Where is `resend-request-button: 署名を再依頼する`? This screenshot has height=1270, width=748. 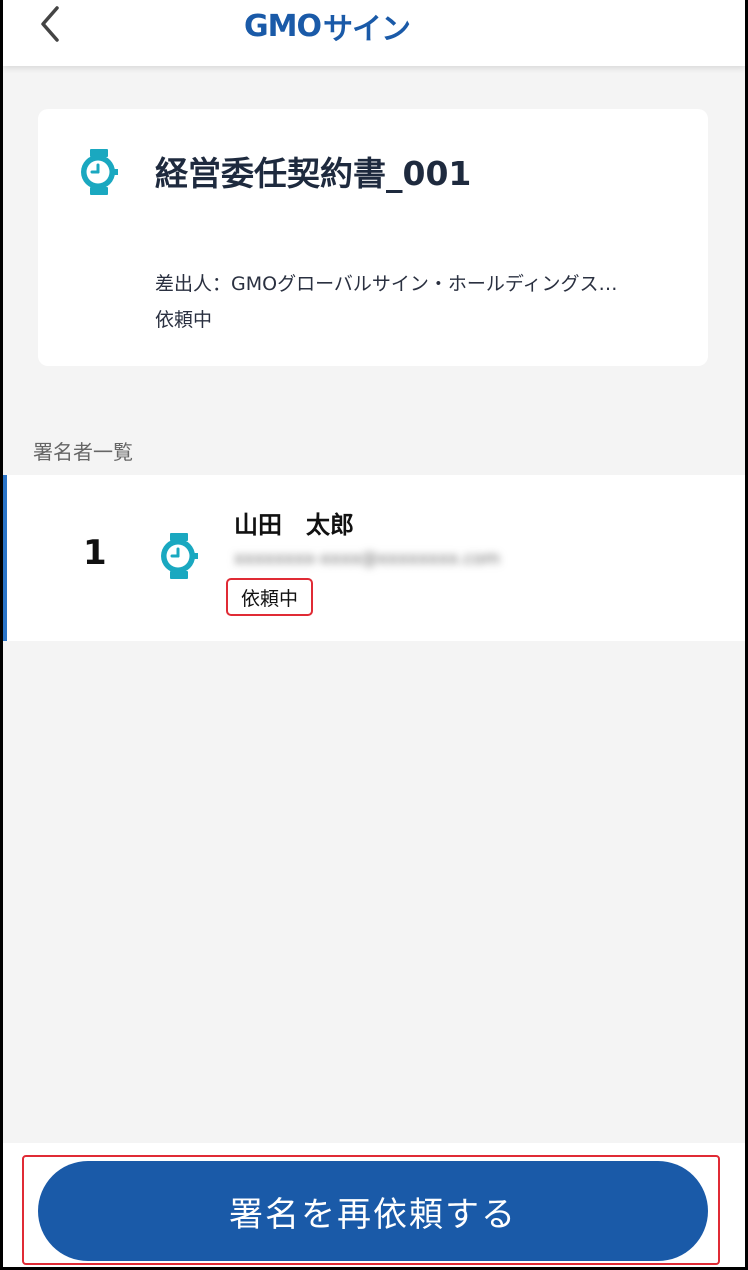
resend-request-button: 署名を再依頼する is located at coordinates (373, 1211).